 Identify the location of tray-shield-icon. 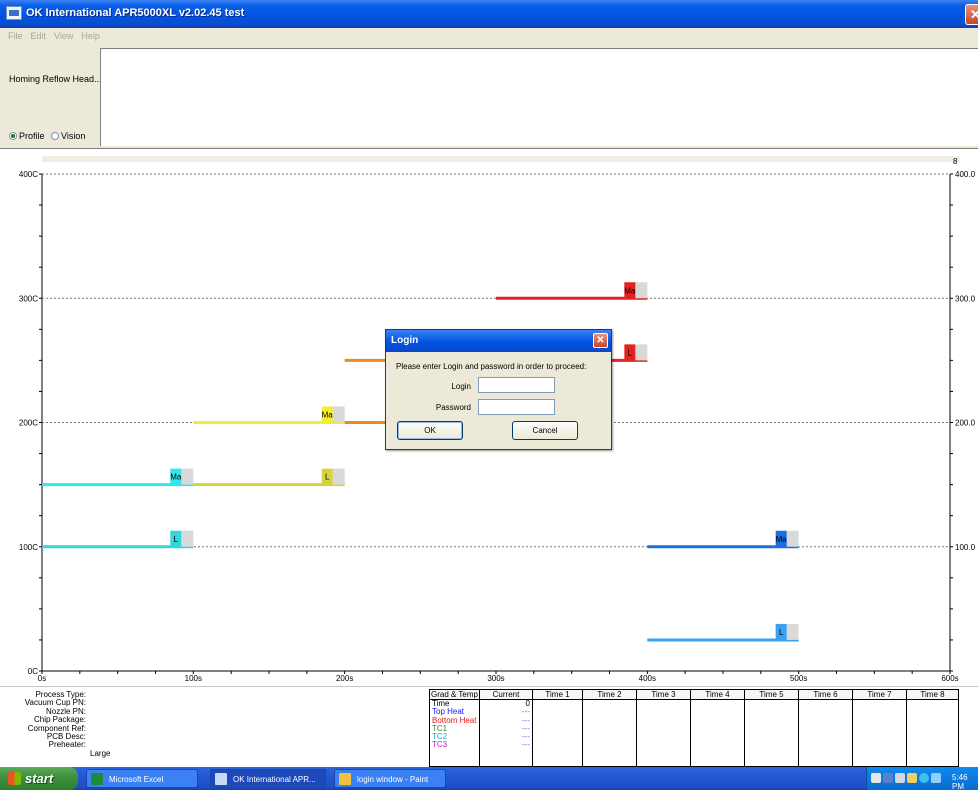
(924, 778).